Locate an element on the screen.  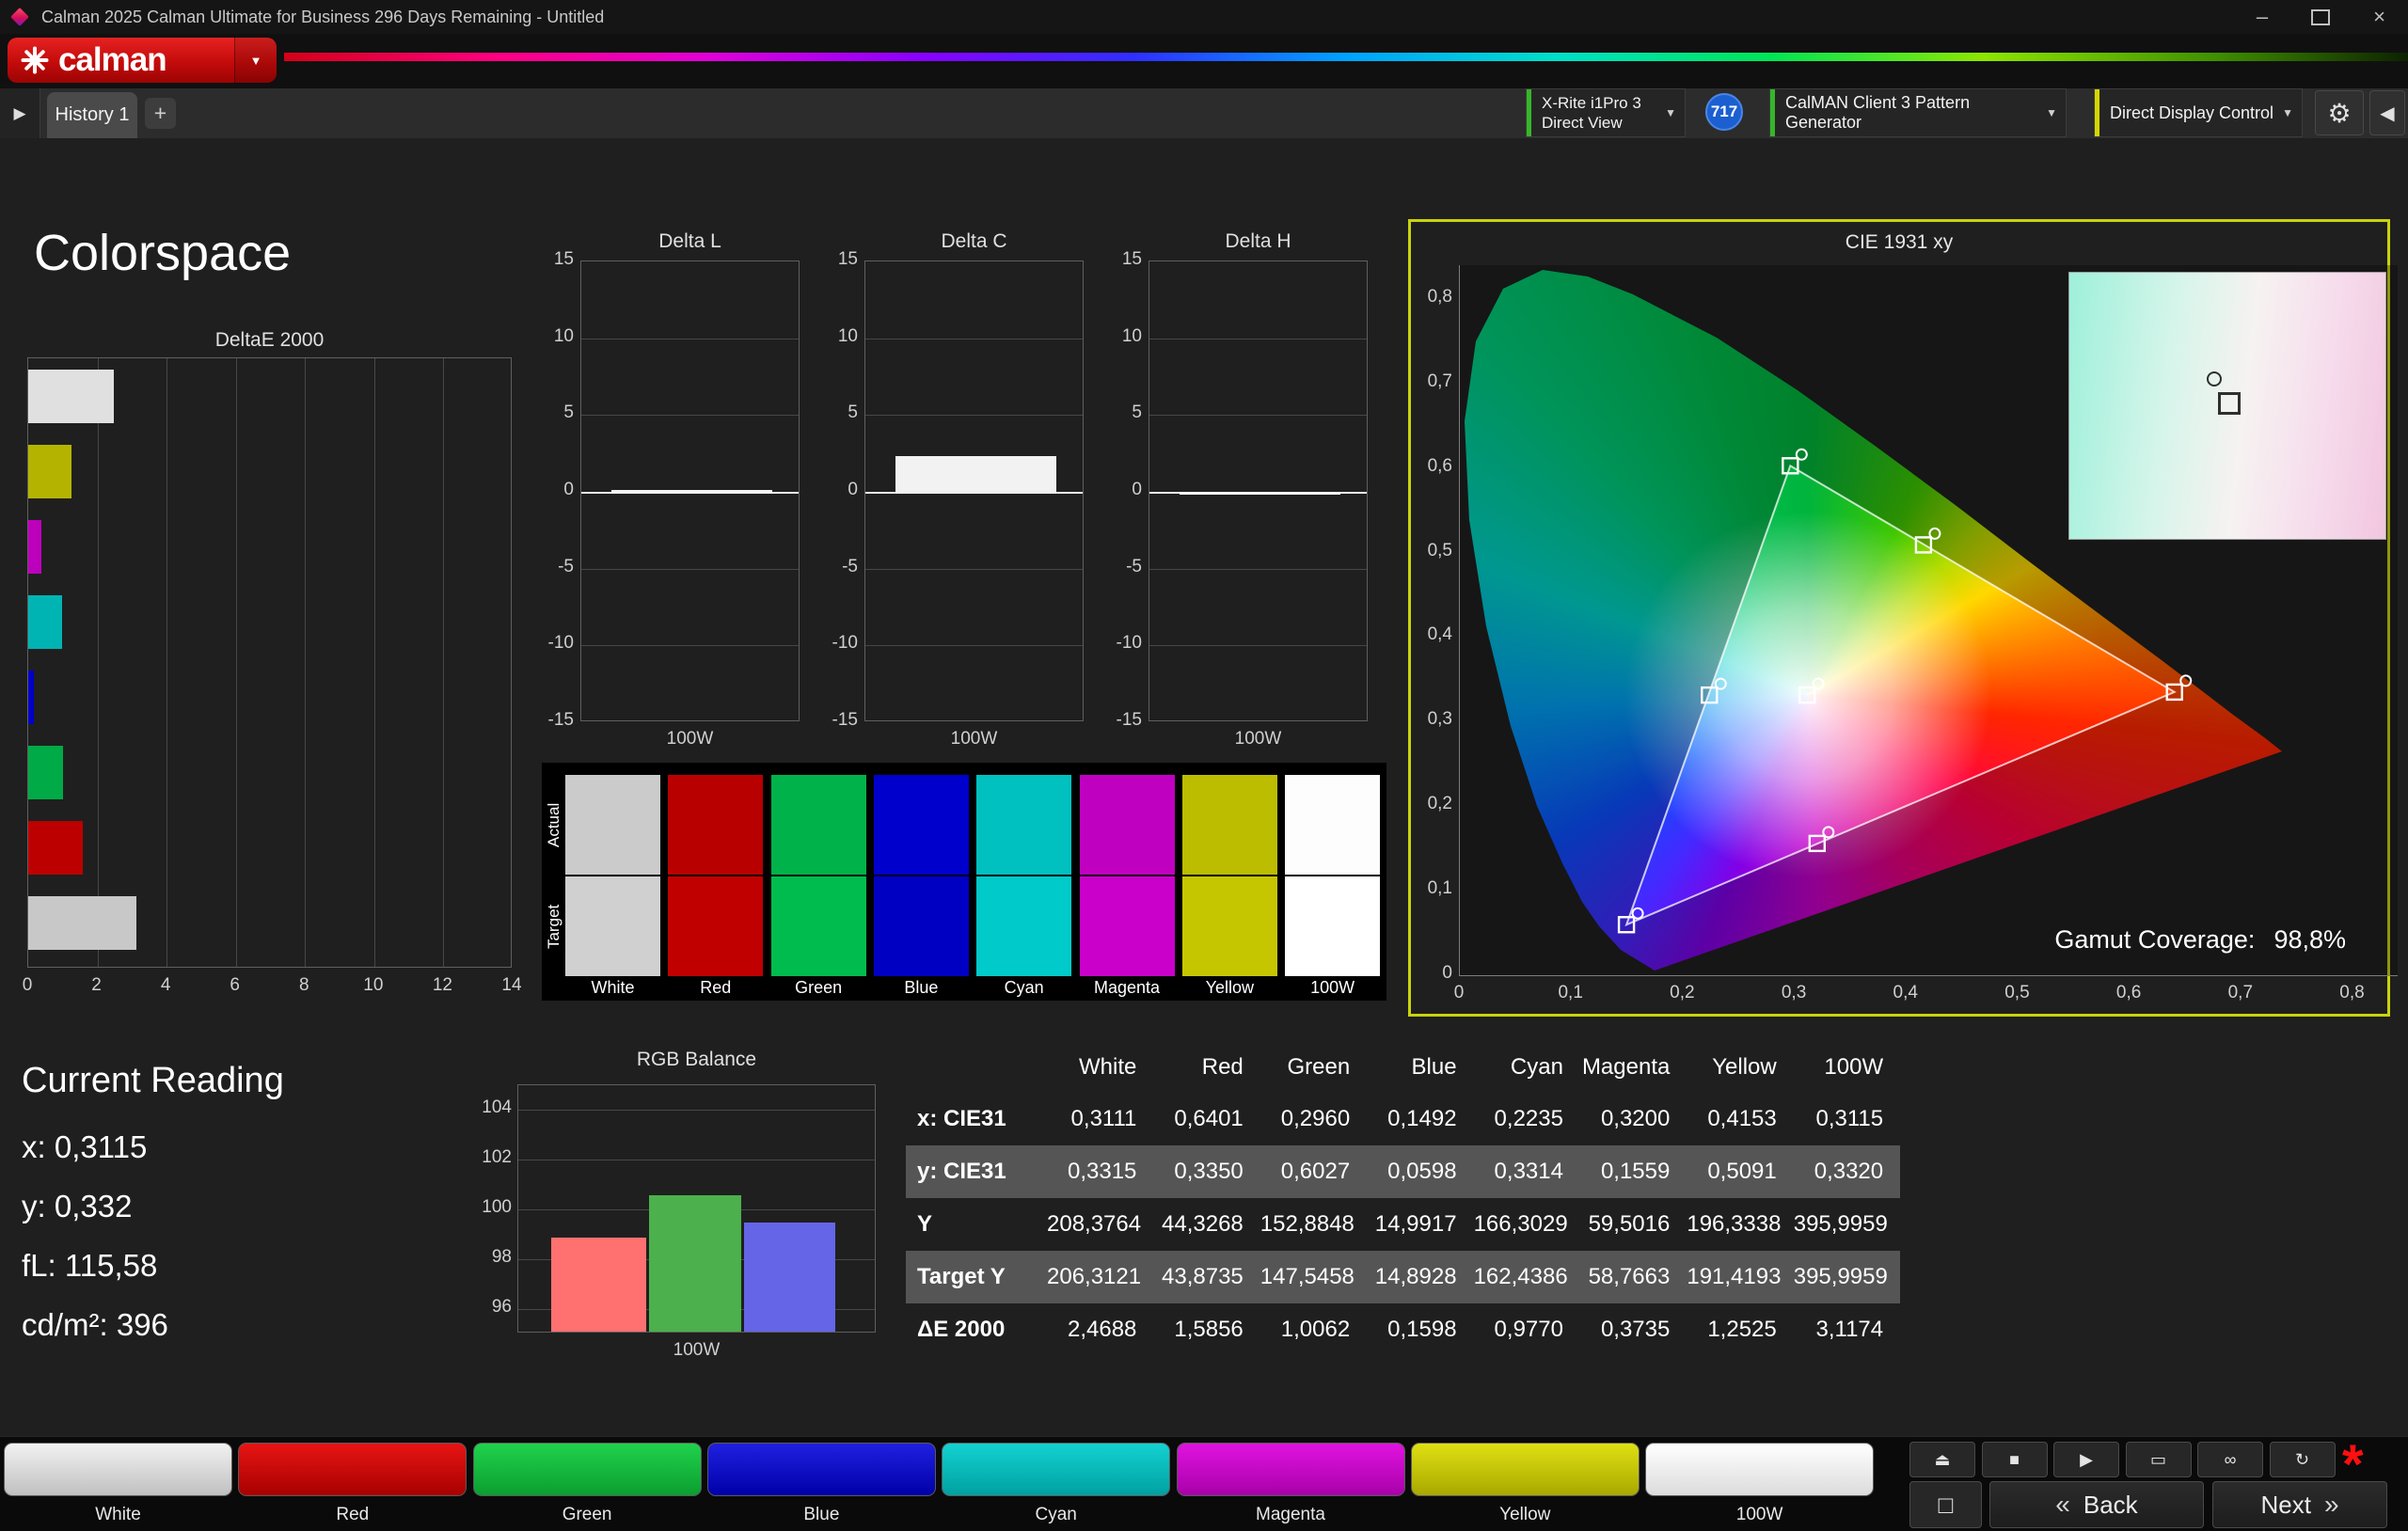
play-button: ▶ is located at coordinates (2086, 1459).